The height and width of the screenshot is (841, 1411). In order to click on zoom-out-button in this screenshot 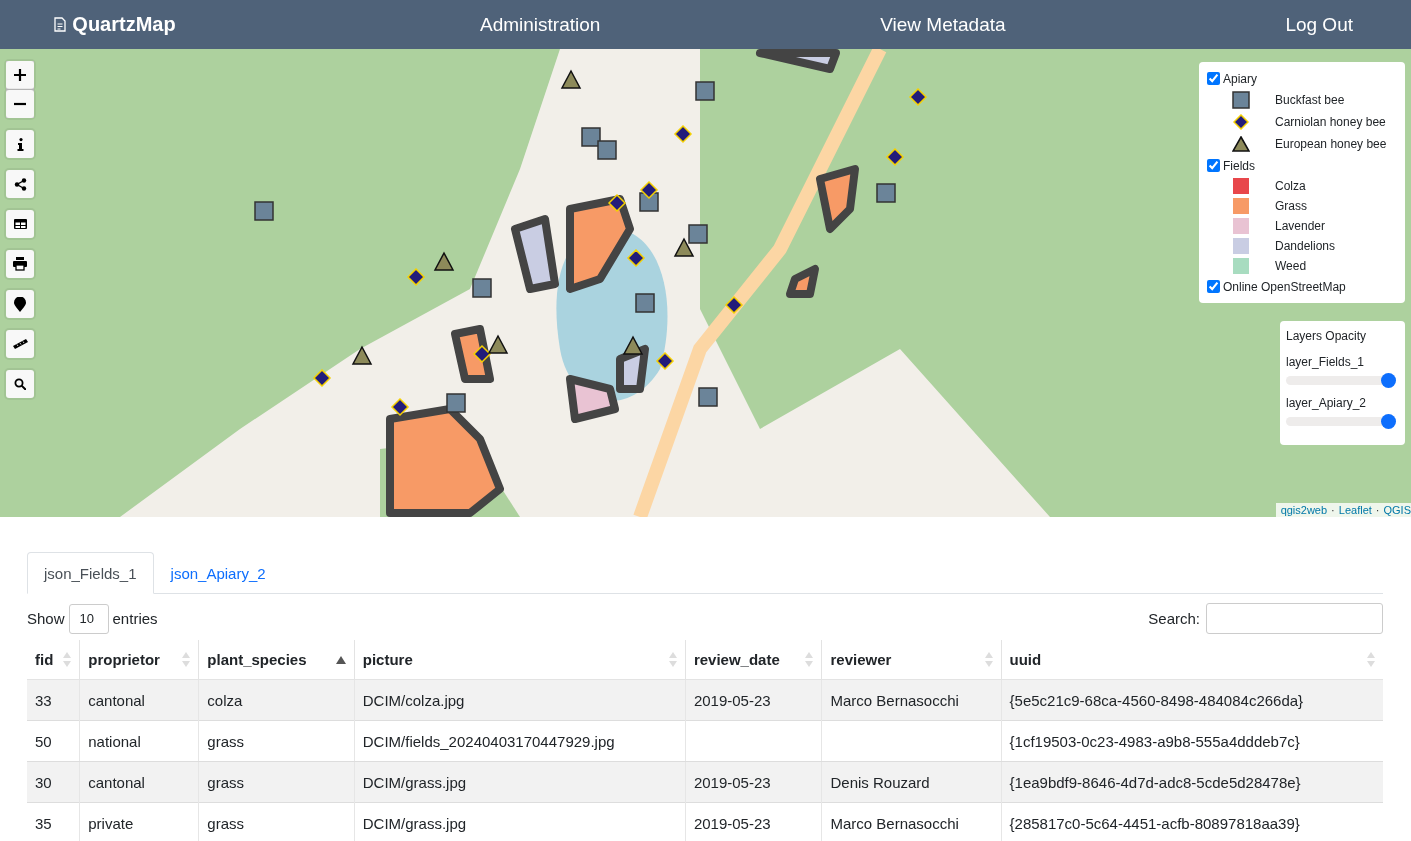, I will do `click(20, 104)`.